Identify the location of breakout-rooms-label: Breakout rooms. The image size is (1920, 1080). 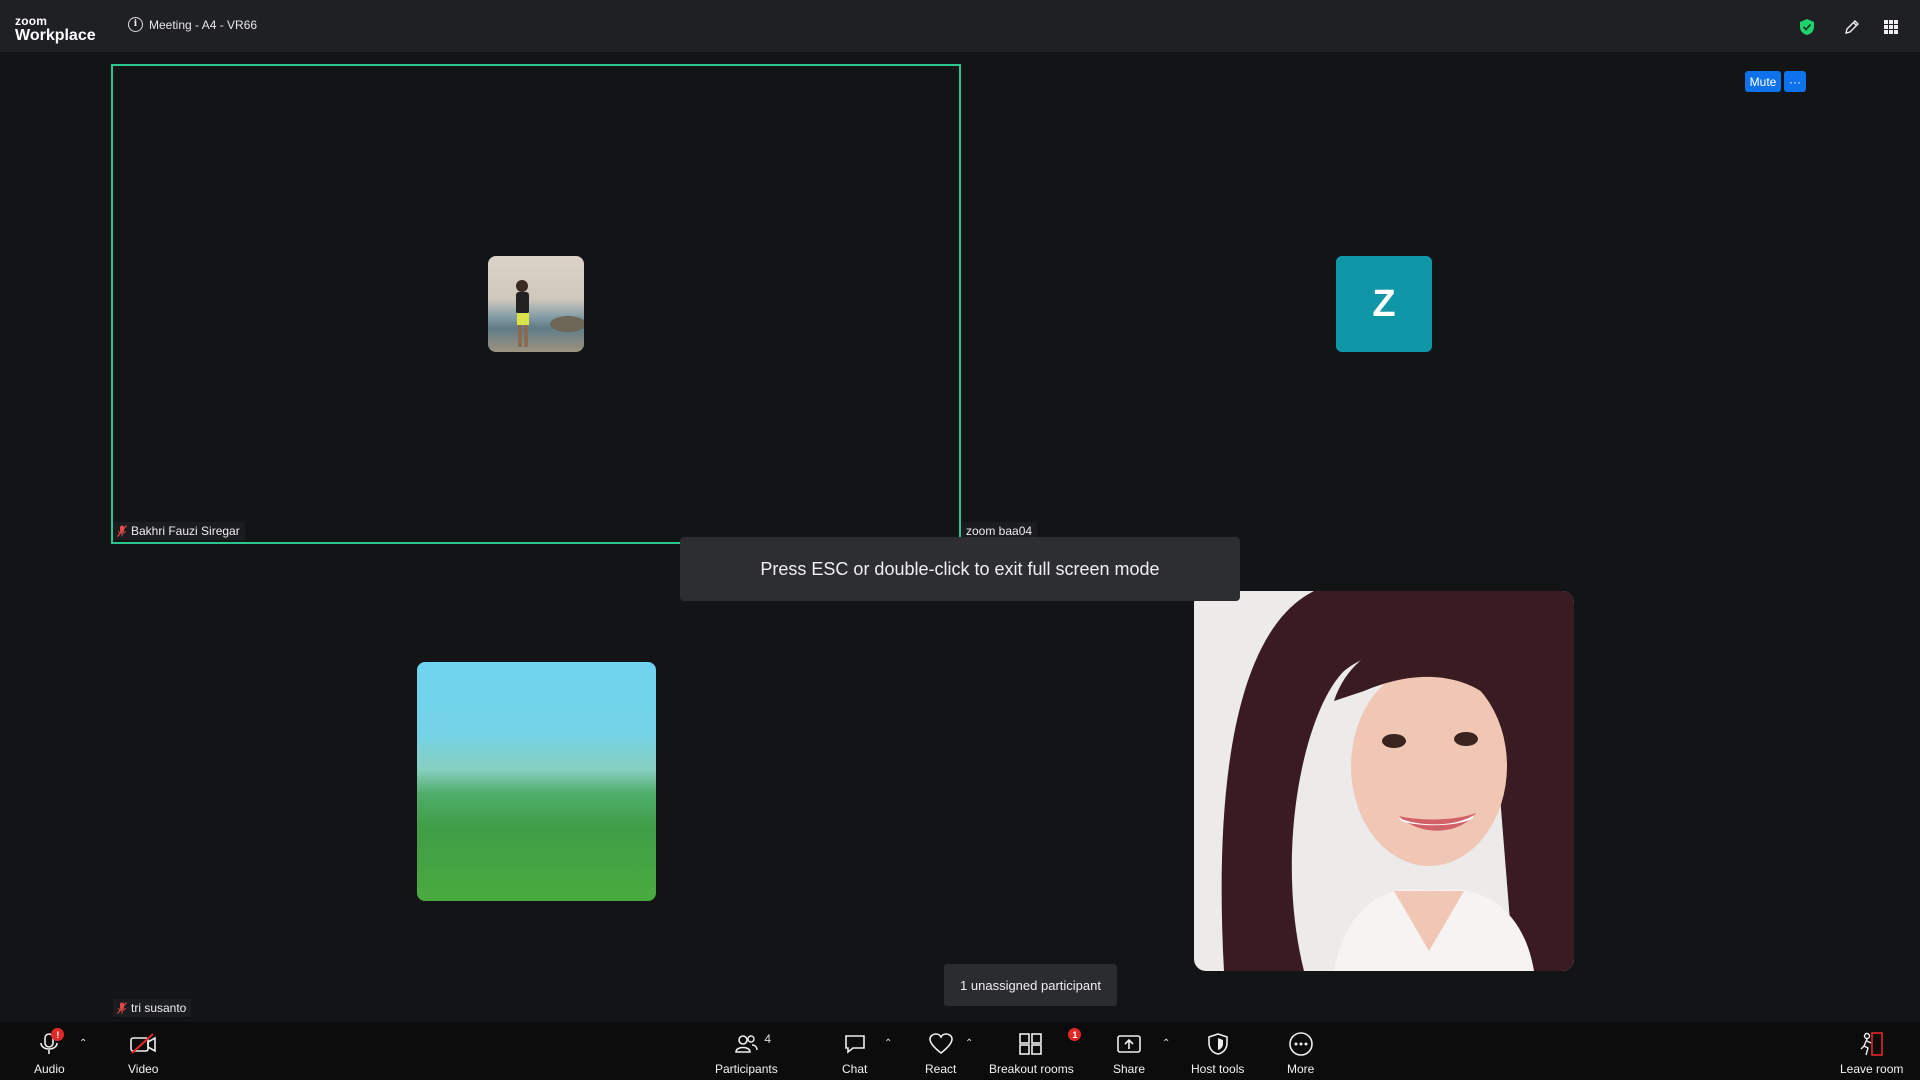
(1031, 1069).